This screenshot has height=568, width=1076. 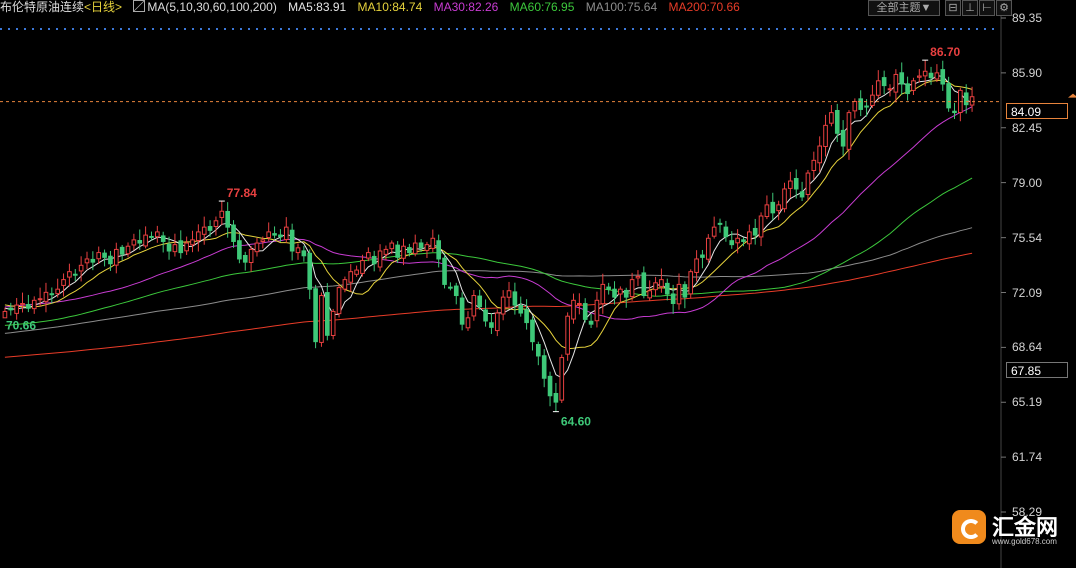 What do you see at coordinates (1024, 541) in the screenshot?
I see `watermark-url: www.gold678.com` at bounding box center [1024, 541].